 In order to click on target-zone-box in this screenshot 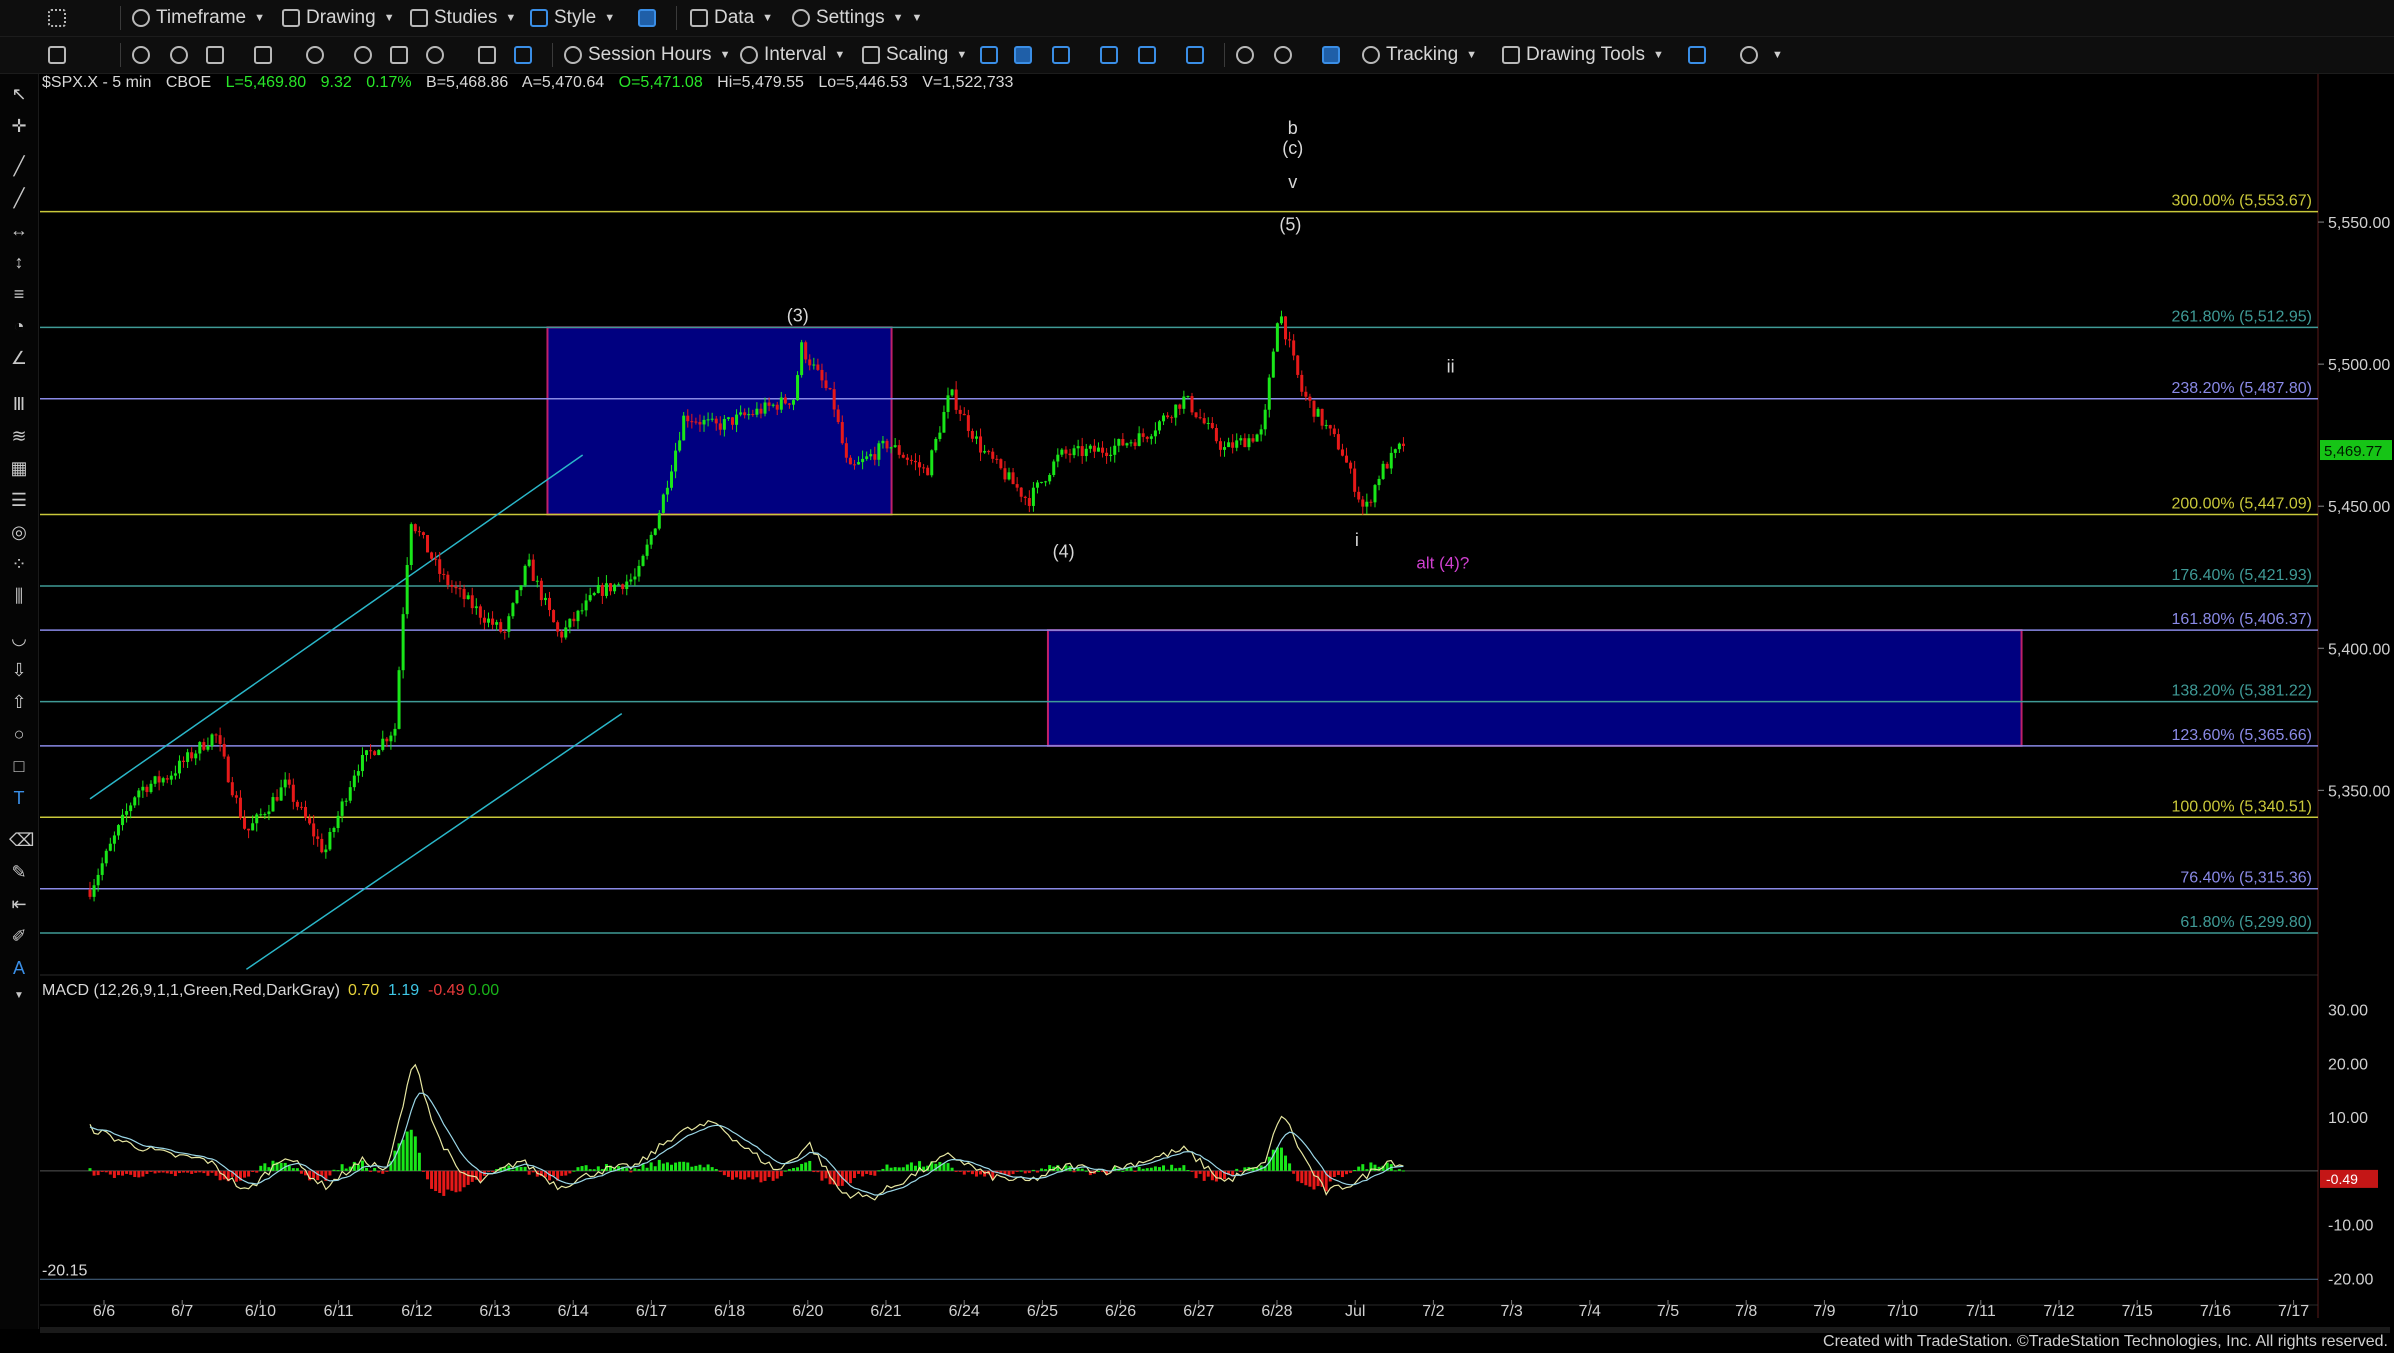, I will do `click(1534, 688)`.